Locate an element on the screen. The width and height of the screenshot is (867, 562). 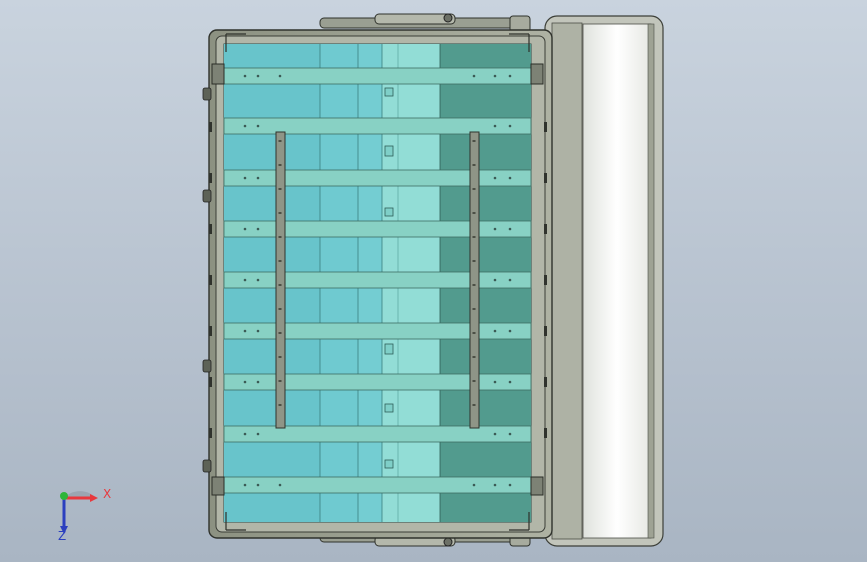
y-axis-dot is located at coordinates (64, 496).